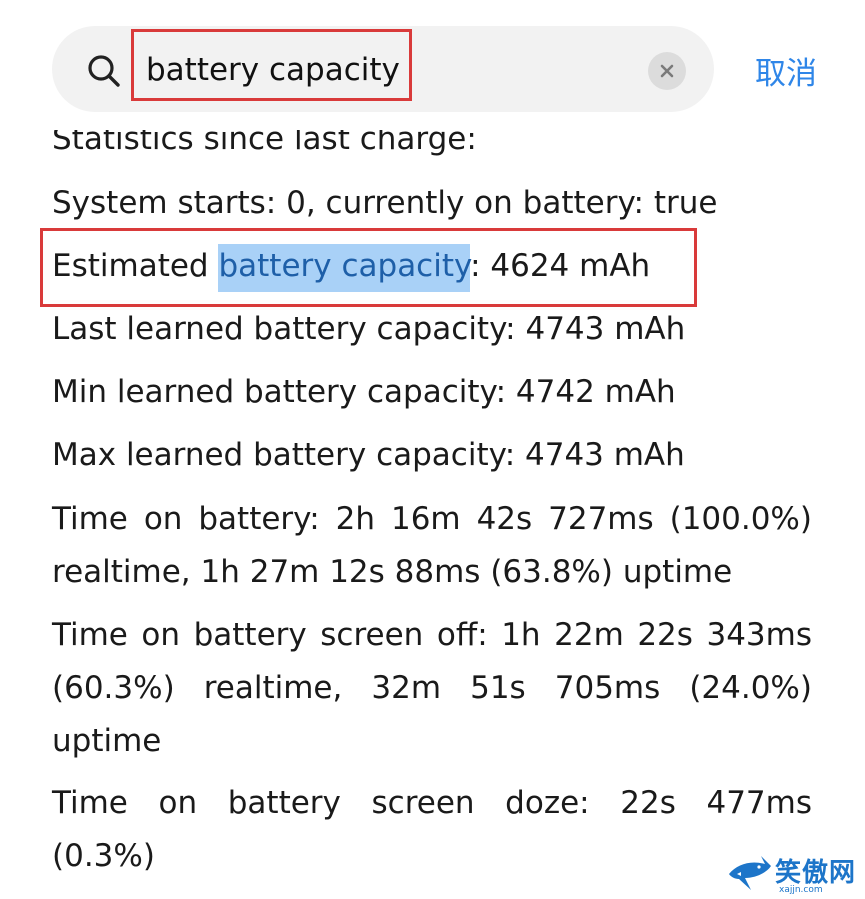 This screenshot has width=865, height=899. I want to click on watermark-logo: 笑傲网 xajjn.com, so click(796, 875).